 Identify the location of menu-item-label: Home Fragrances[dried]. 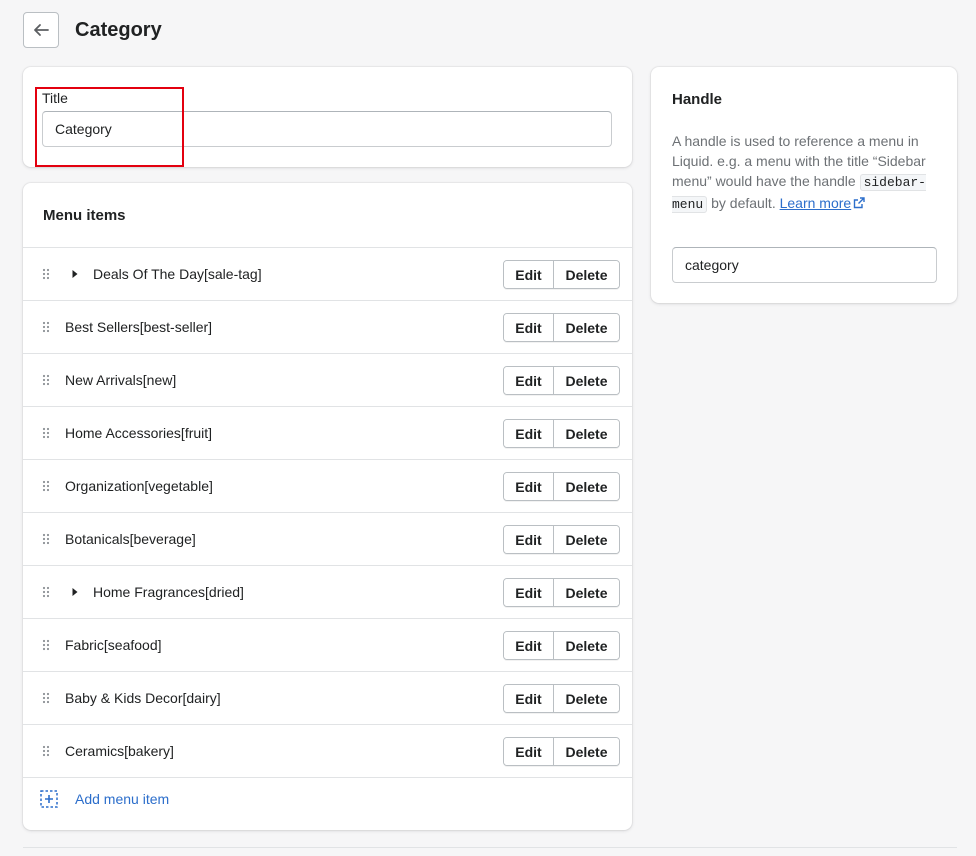
(168, 592).